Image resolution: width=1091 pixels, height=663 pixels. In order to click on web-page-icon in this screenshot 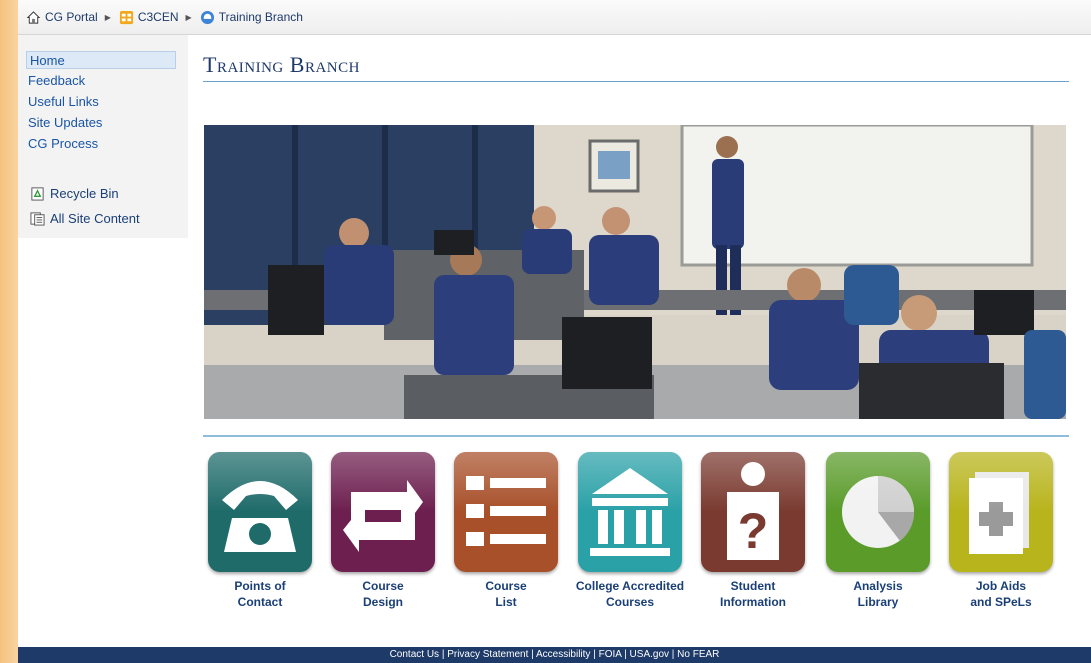, I will do `click(207, 17)`.